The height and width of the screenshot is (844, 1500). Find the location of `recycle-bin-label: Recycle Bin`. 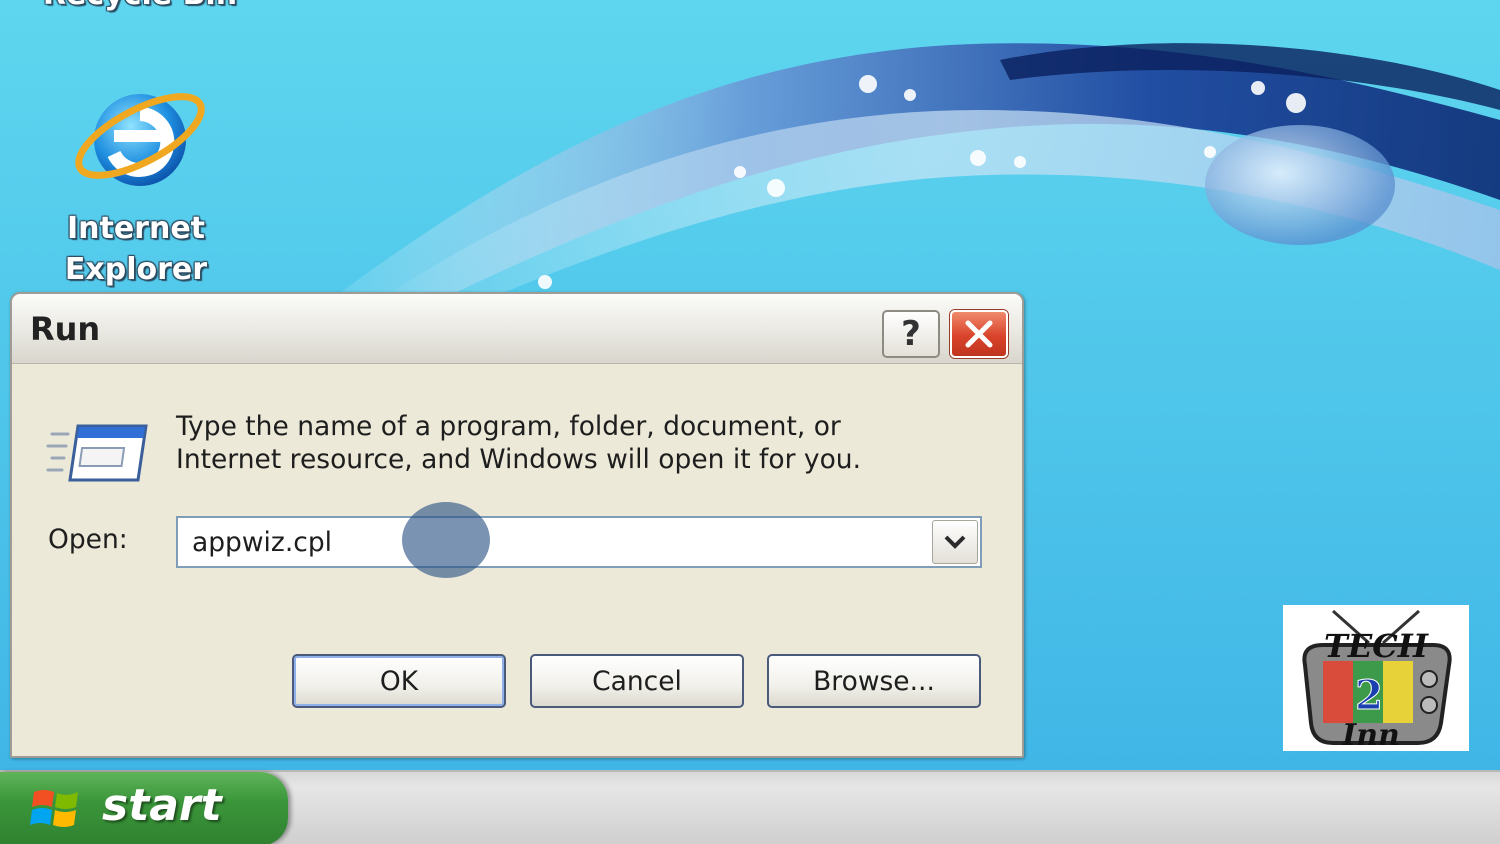

recycle-bin-label: Recycle Bin is located at coordinates (140, 7).